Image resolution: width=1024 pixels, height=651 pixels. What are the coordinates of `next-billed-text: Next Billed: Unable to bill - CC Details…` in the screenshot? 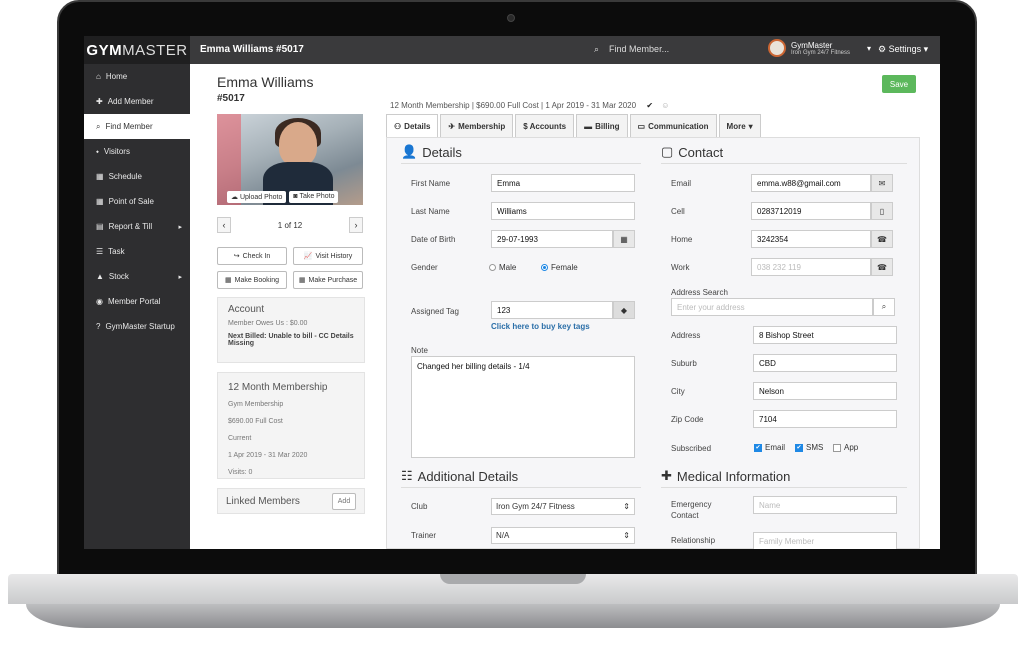 It's located at (291, 340).